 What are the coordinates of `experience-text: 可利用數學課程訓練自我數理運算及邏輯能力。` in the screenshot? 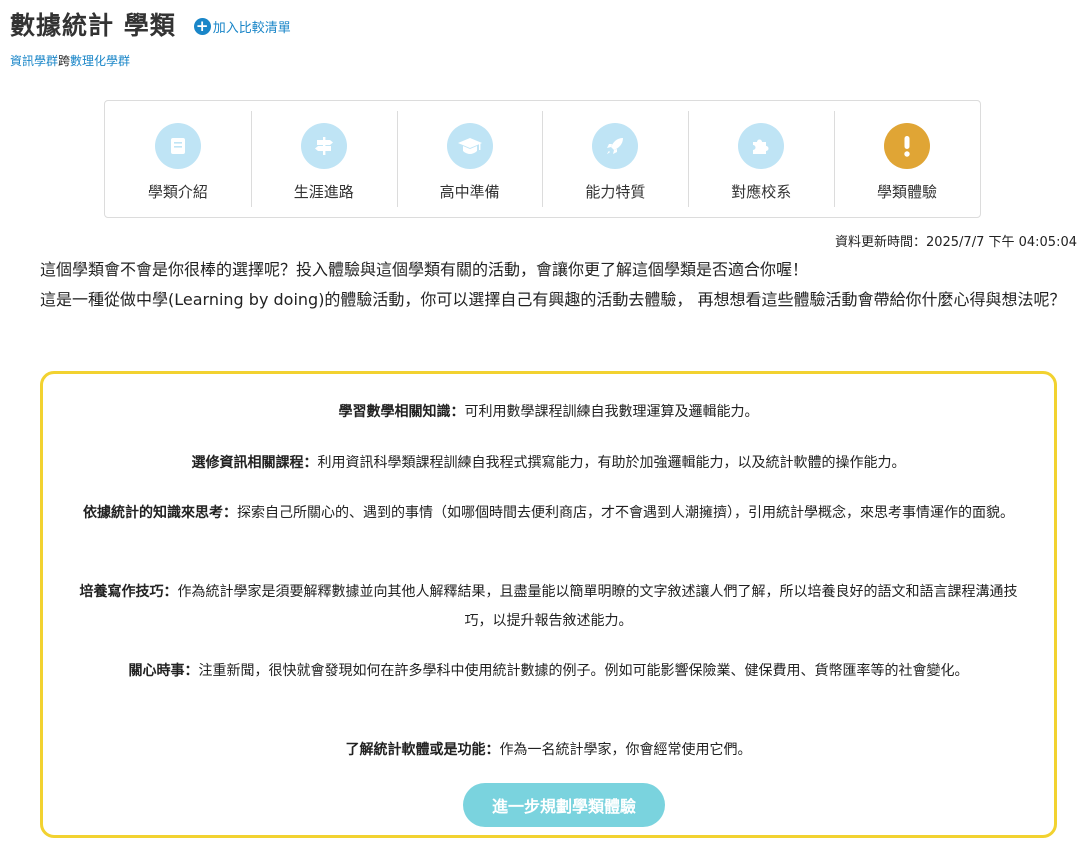 It's located at (611, 412).